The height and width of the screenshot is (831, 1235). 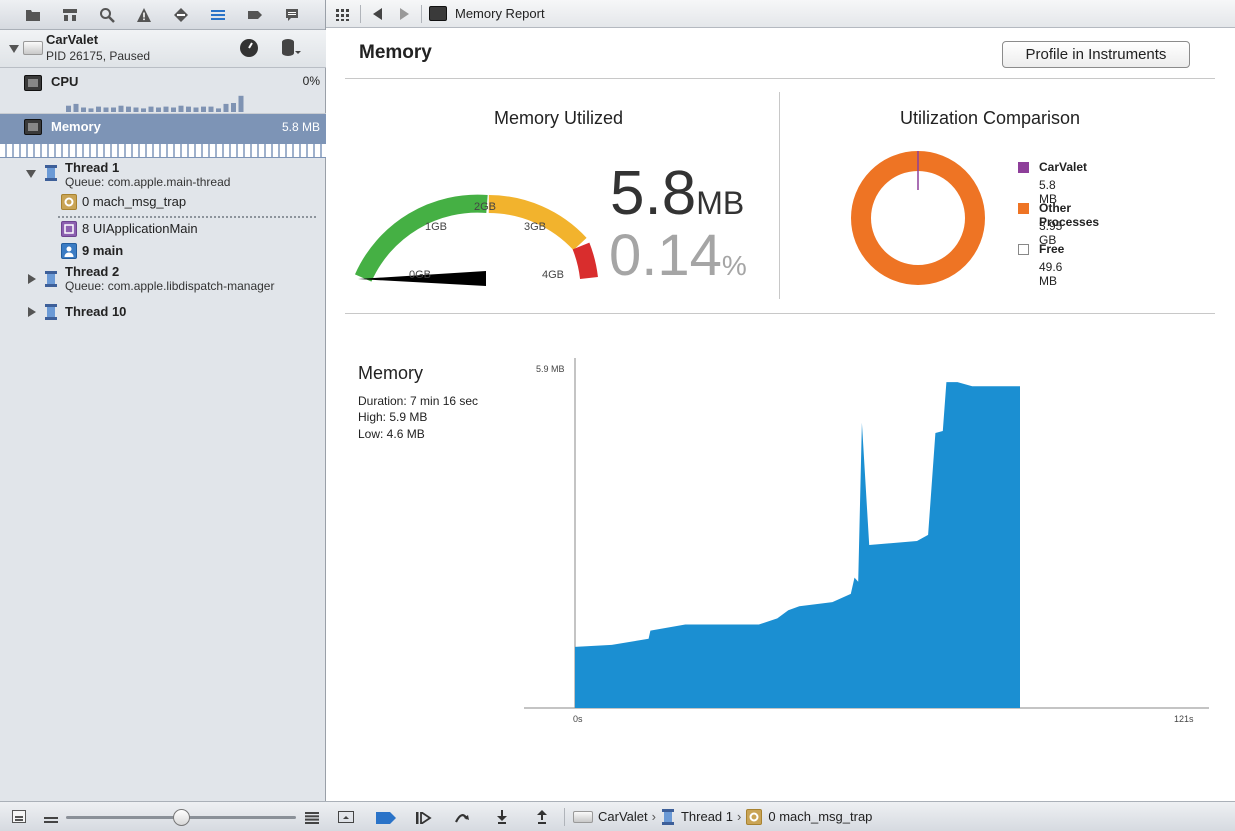 What do you see at coordinates (98, 56) in the screenshot?
I see `process-status: PID 26175, Paused` at bounding box center [98, 56].